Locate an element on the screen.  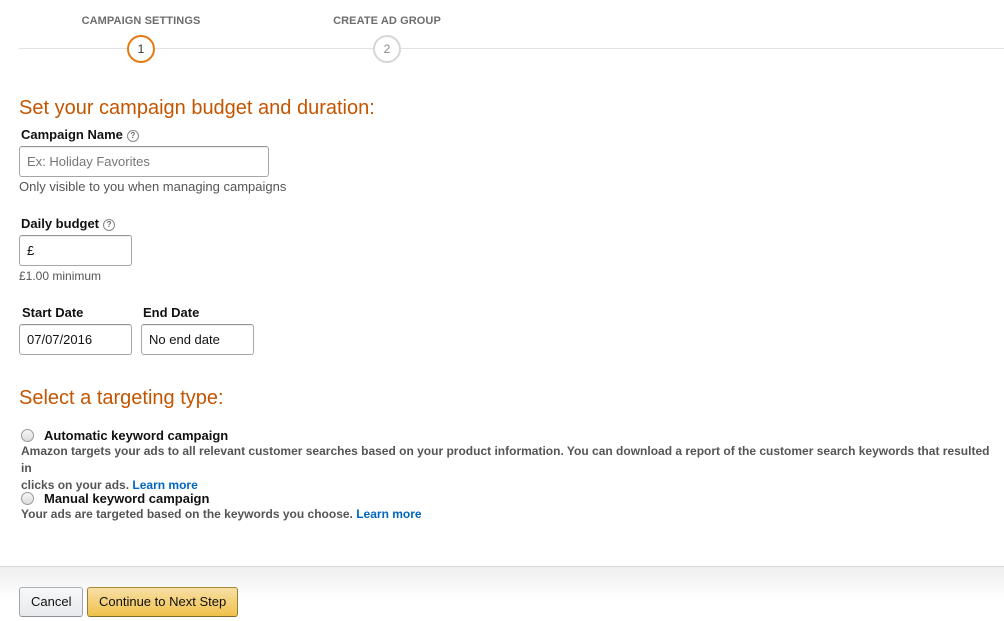
budget-section-heading: Set your campaign budget and duration: is located at coordinates (197, 108).